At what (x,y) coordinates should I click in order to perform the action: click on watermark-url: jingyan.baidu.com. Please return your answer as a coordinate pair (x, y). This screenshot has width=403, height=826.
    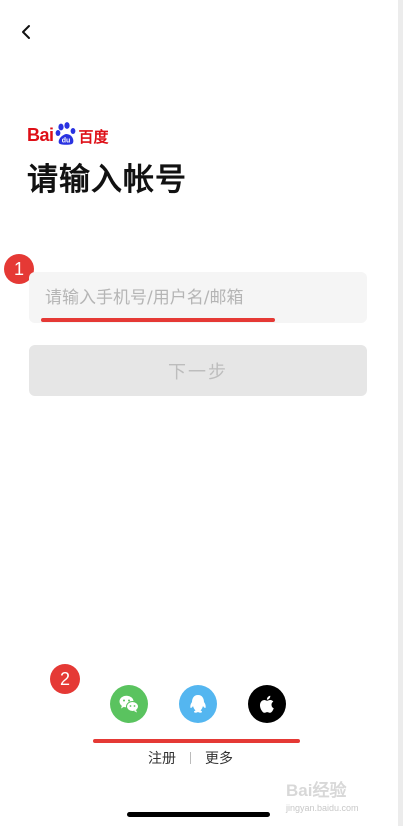
    Looking at the image, I should click on (322, 808).